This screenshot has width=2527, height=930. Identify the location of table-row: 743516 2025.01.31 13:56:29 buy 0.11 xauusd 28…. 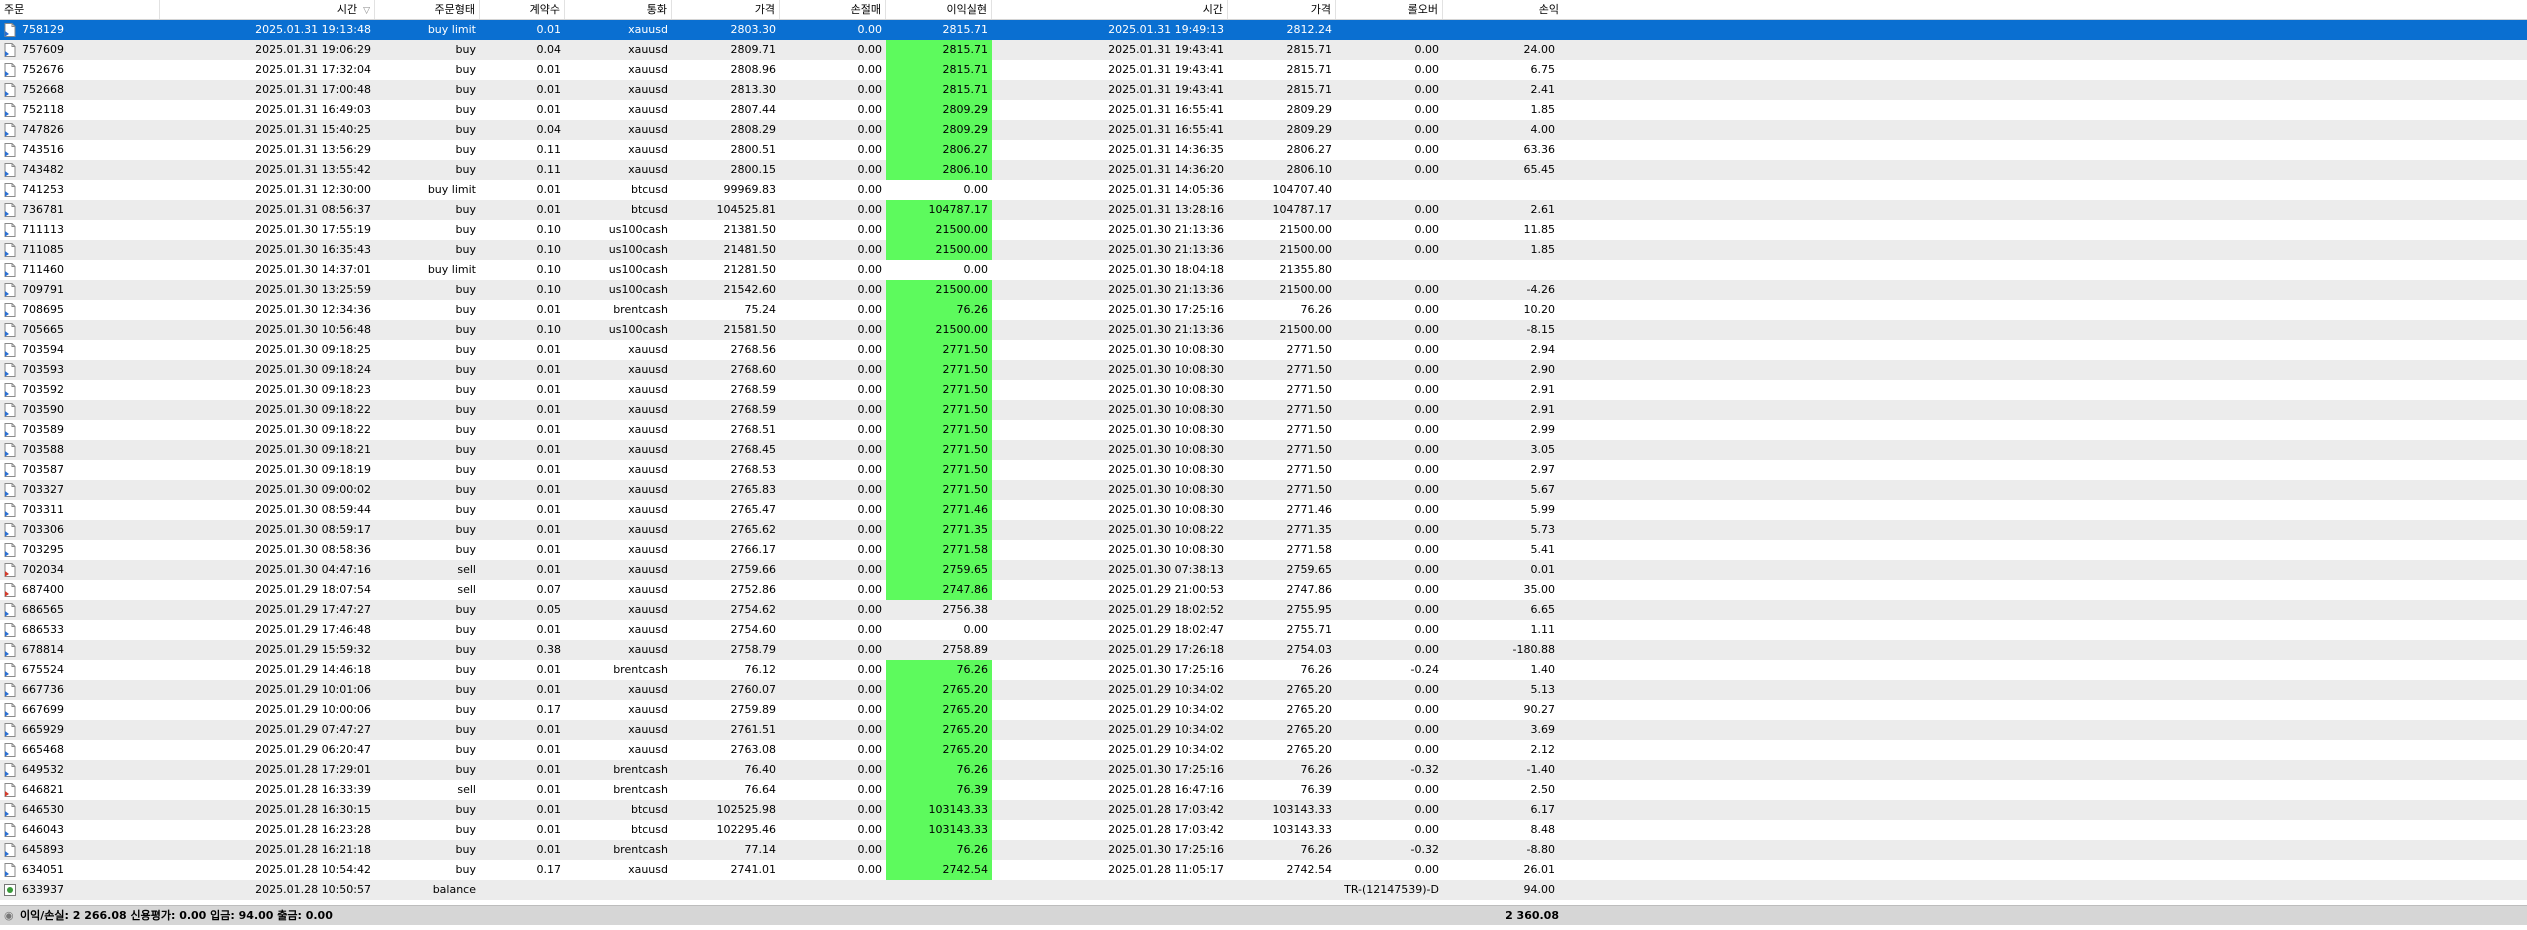
(1263, 150).